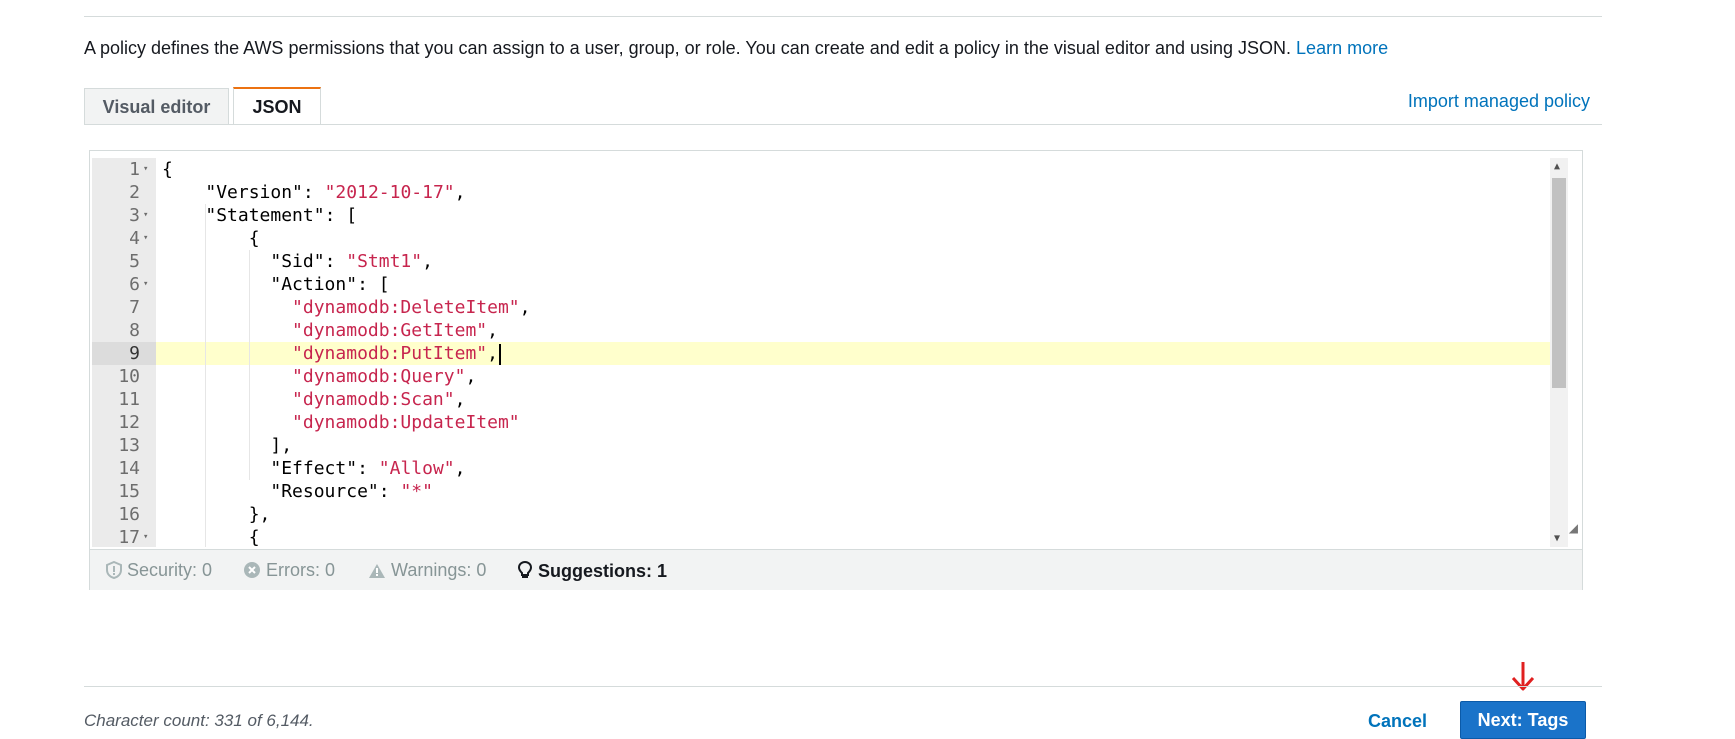  Describe the element at coordinates (1397, 721) in the screenshot. I see `cancel-button: Cancel` at that location.